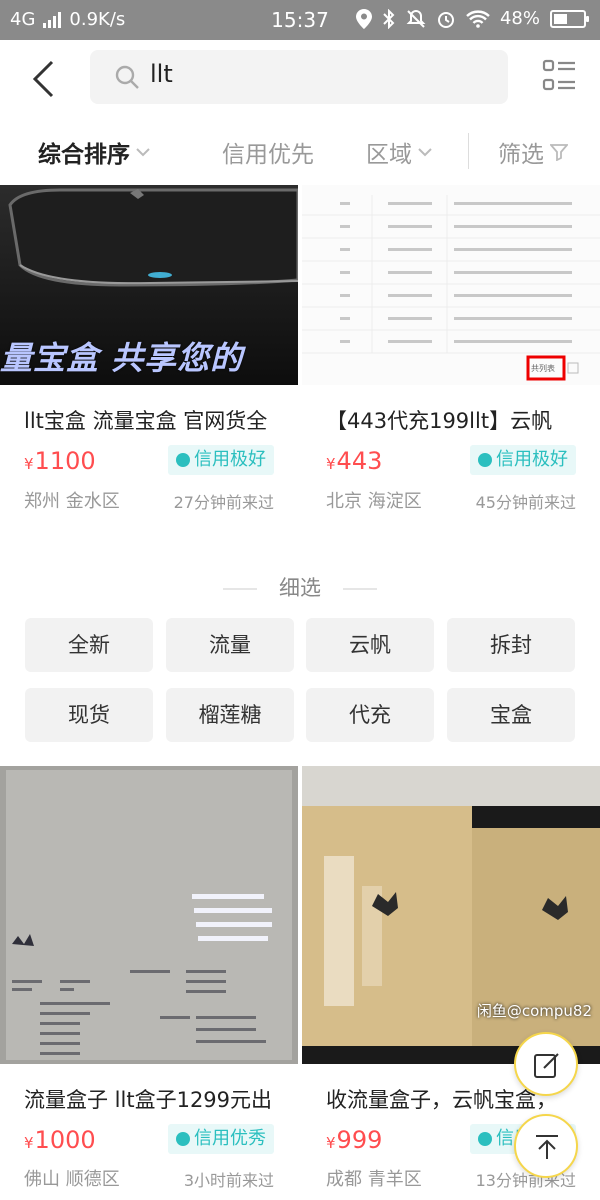  I want to click on view-toggle-button, so click(560, 76).